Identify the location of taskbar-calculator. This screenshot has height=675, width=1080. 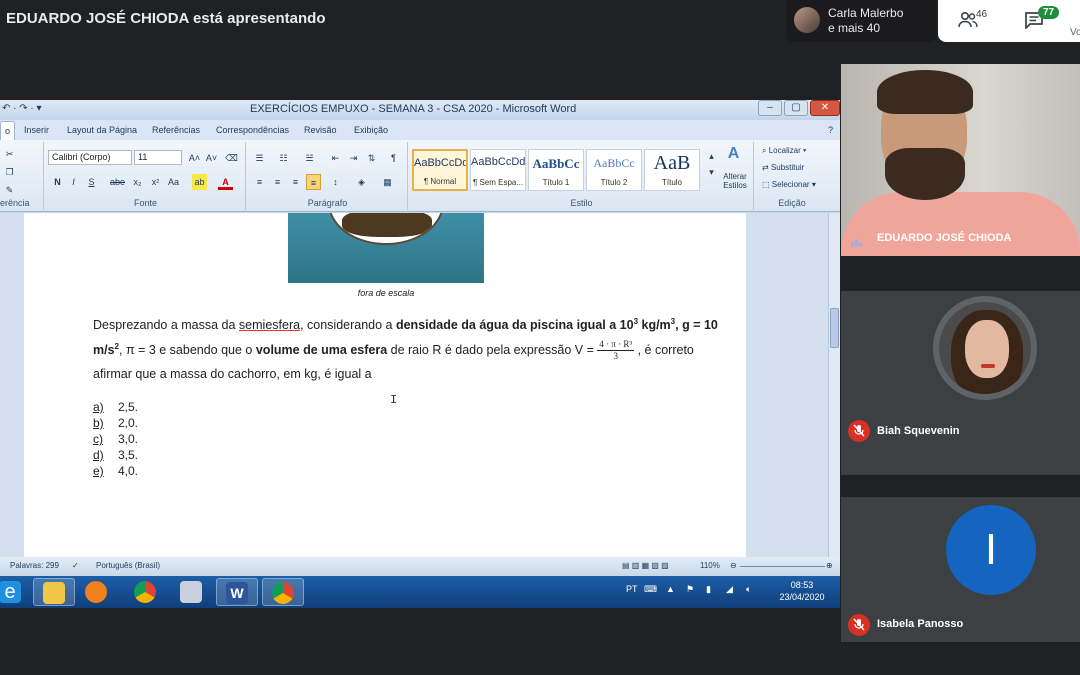
(192, 592).